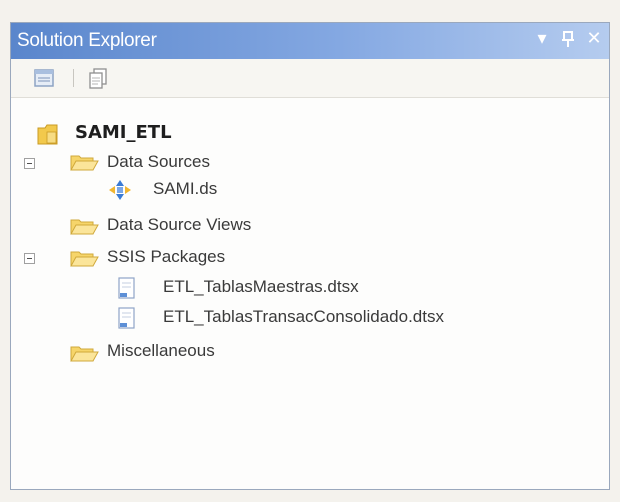 The height and width of the screenshot is (502, 620). I want to click on data-source-icon, so click(120, 194).